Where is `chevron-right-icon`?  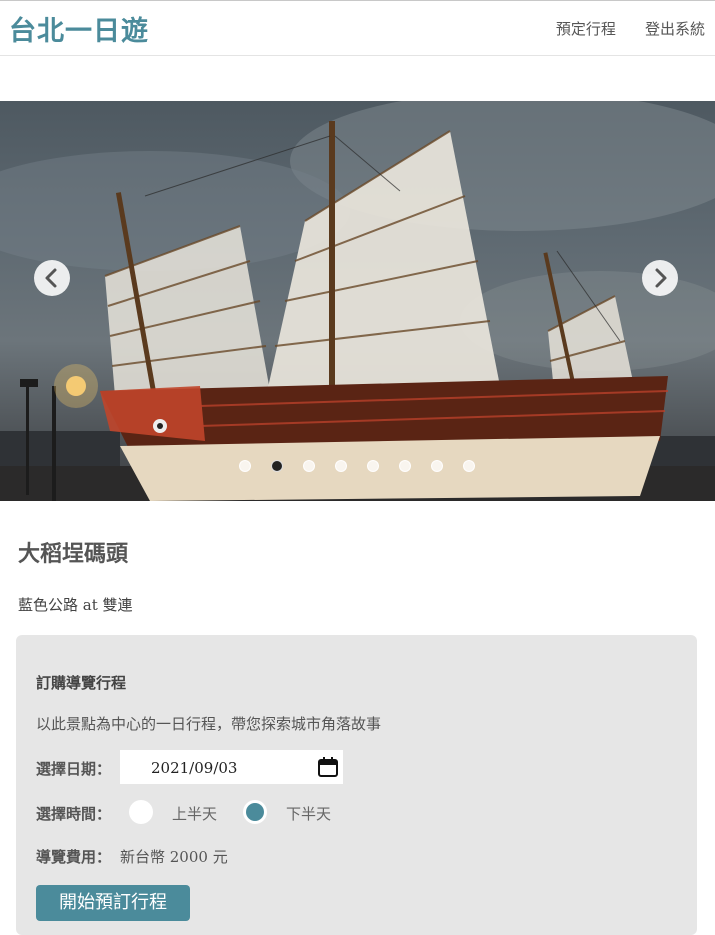
chevron-right-icon is located at coordinates (661, 278).